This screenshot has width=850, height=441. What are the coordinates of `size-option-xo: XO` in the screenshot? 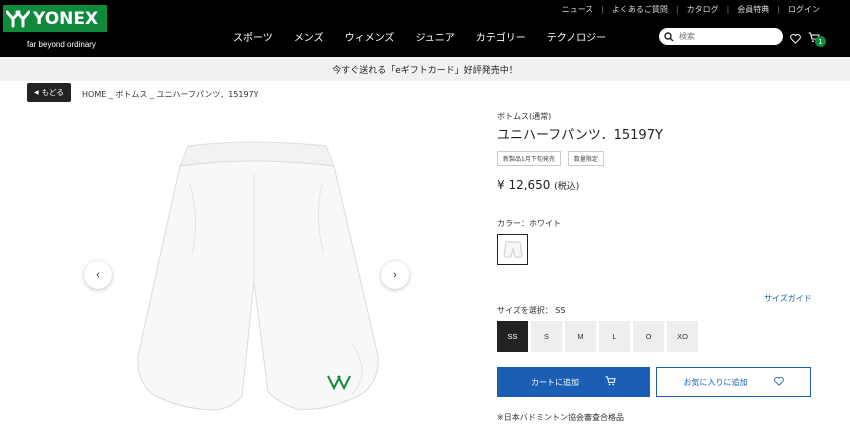 It's located at (682, 336).